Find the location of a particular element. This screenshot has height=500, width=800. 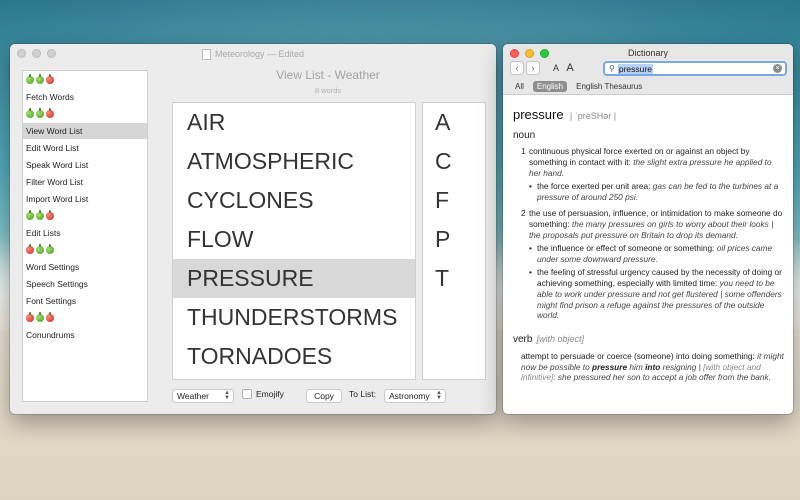

headword: pressure is located at coordinates (538, 114).